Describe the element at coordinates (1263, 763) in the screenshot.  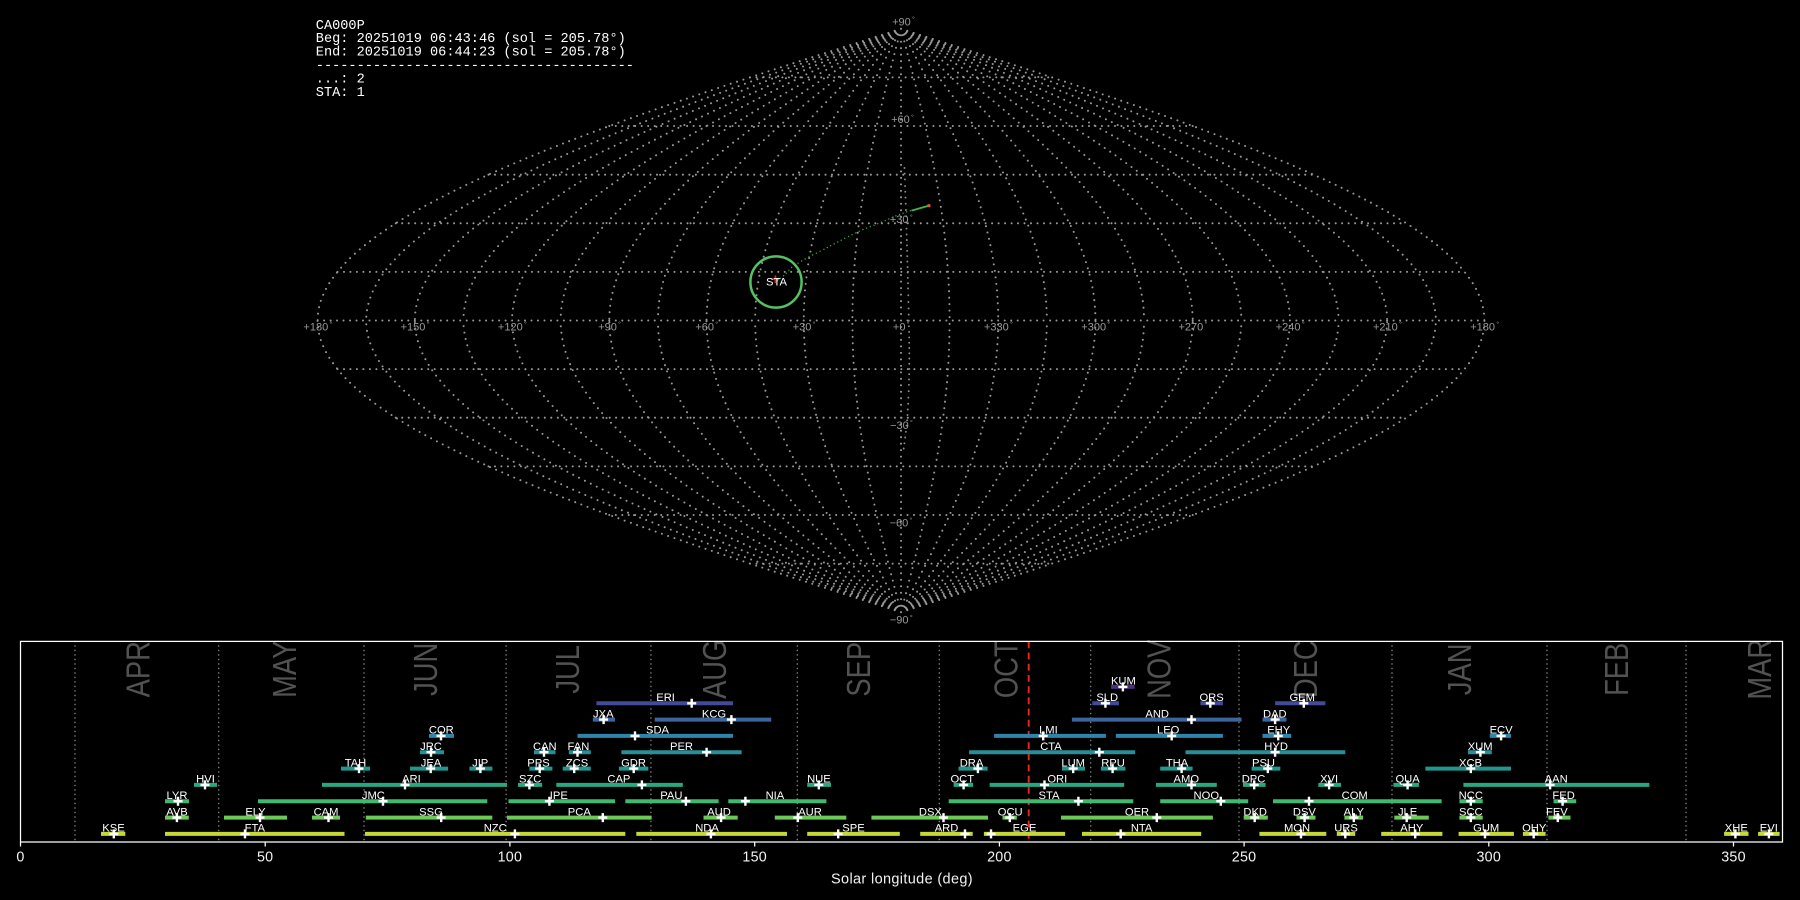
I see `svg-text: PSU` at that location.